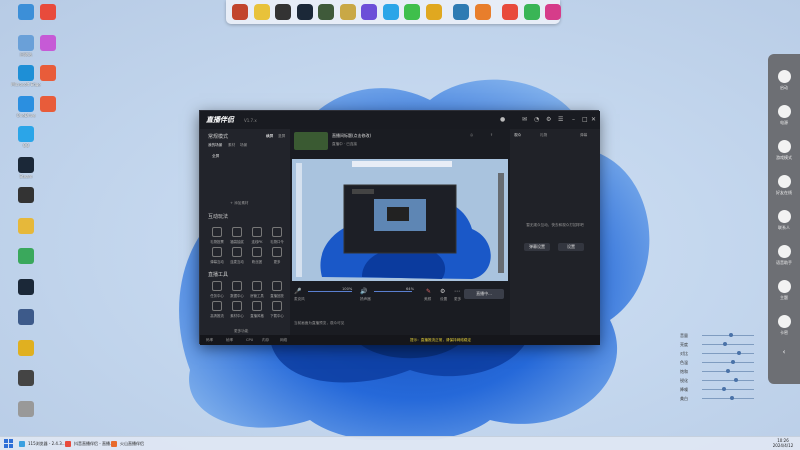 The image size is (800, 450). Describe the element at coordinates (543, 135) in the screenshot. I see `tab-gifts: 礼物` at that location.